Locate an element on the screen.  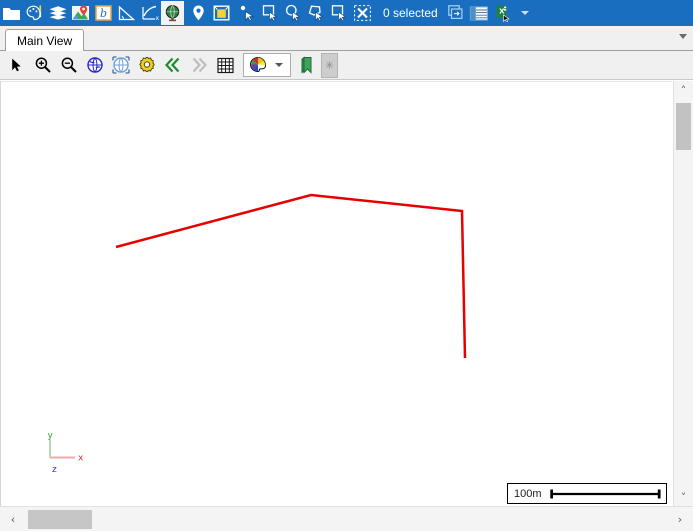
color-palette-combo is located at coordinates (267, 65).